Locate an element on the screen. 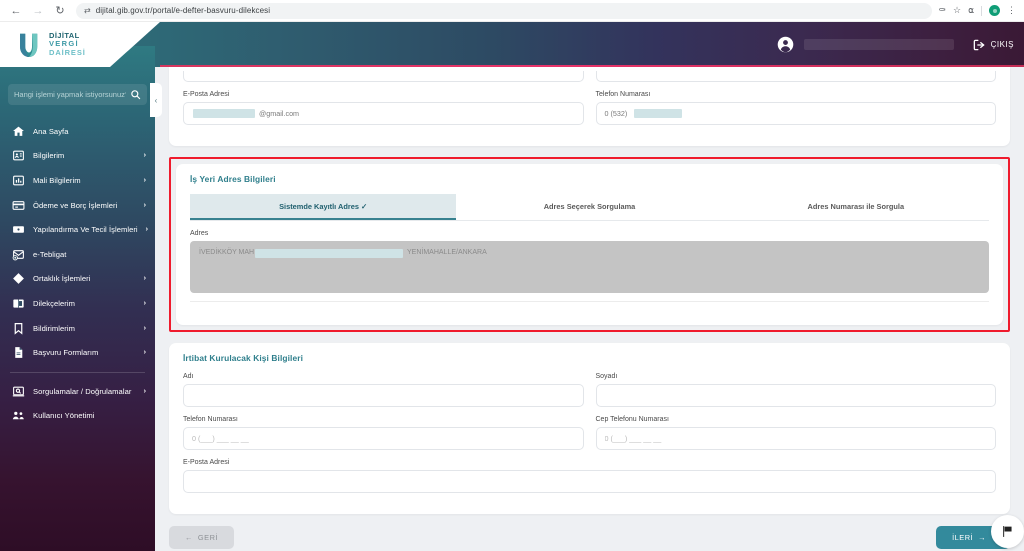 The image size is (1024, 551). sidebar-item-mali-bilgilerim: Mali Bilgilerim › is located at coordinates (77, 180).